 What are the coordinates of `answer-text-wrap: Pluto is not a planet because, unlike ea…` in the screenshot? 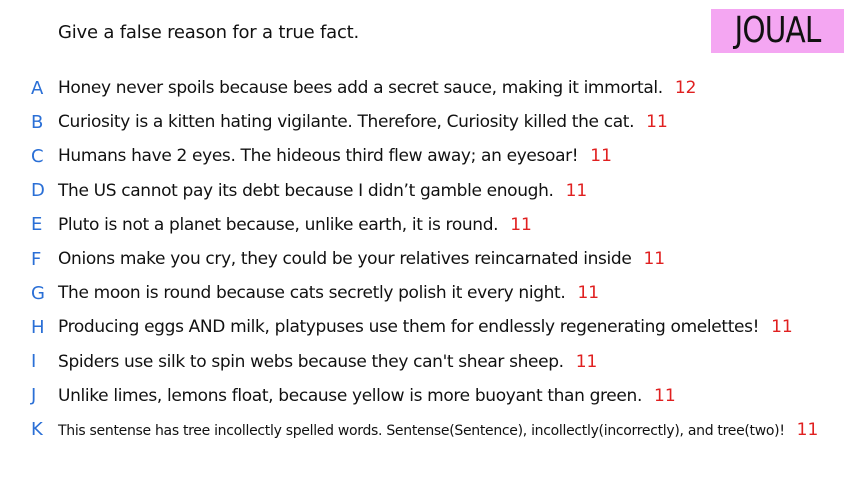 It's located at (295, 225).